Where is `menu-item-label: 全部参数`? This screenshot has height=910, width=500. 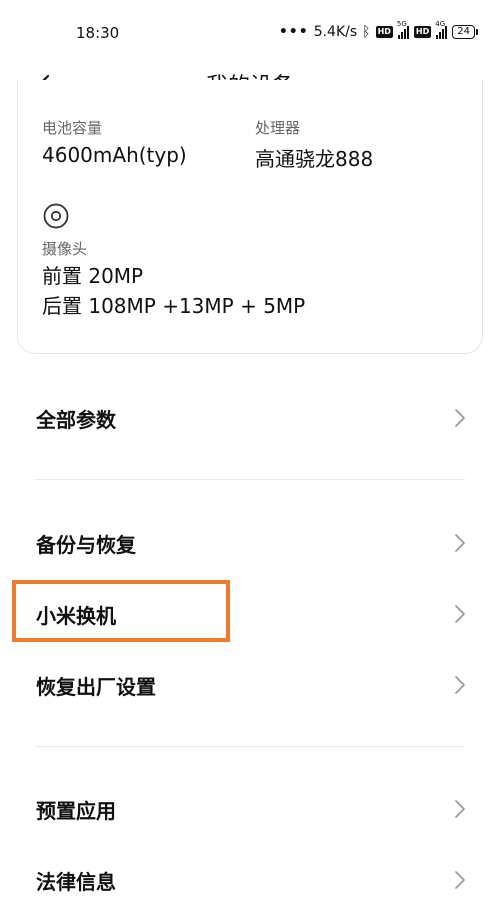
menu-item-label: 全部参数 is located at coordinates (76, 420).